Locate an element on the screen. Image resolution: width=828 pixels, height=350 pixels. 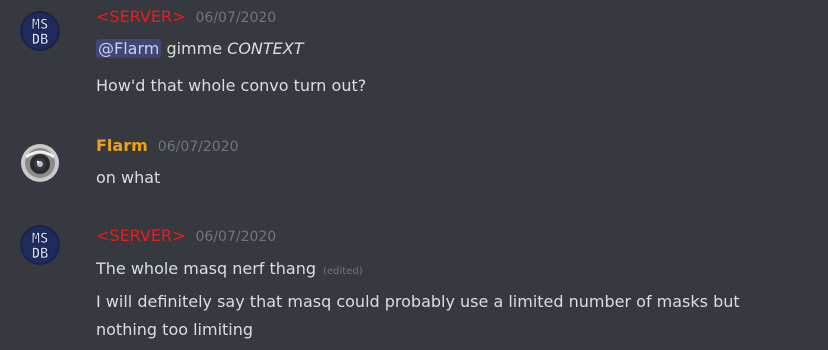
message-line: The whole masq nerf thang (edited) is located at coordinates (229, 270).